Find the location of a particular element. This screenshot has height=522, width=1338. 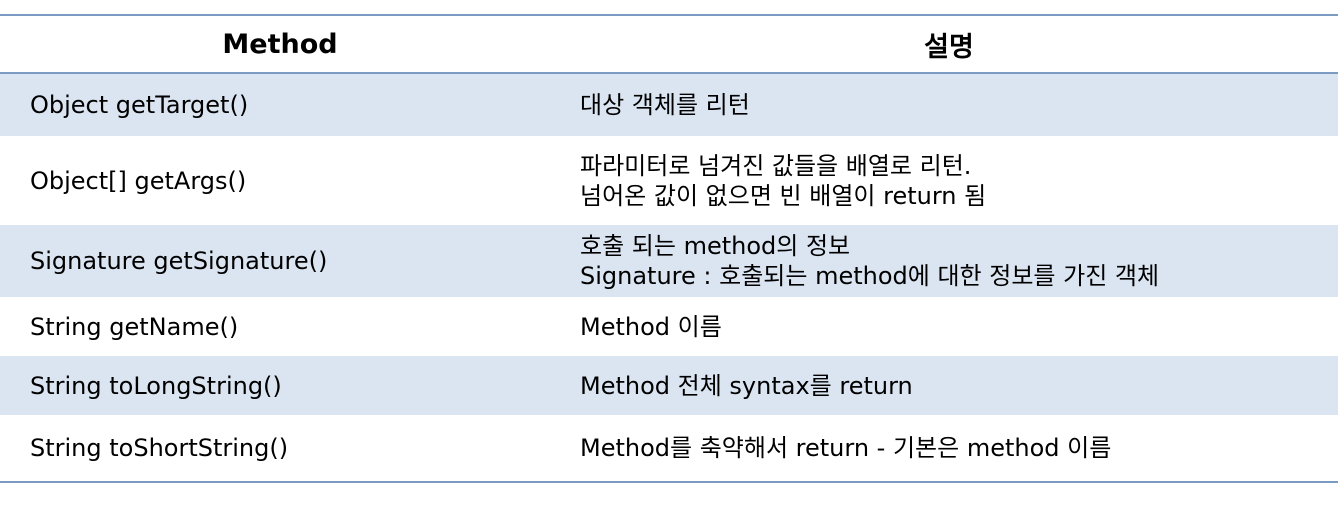

method-cell: String toShortString() is located at coordinates (159, 448).